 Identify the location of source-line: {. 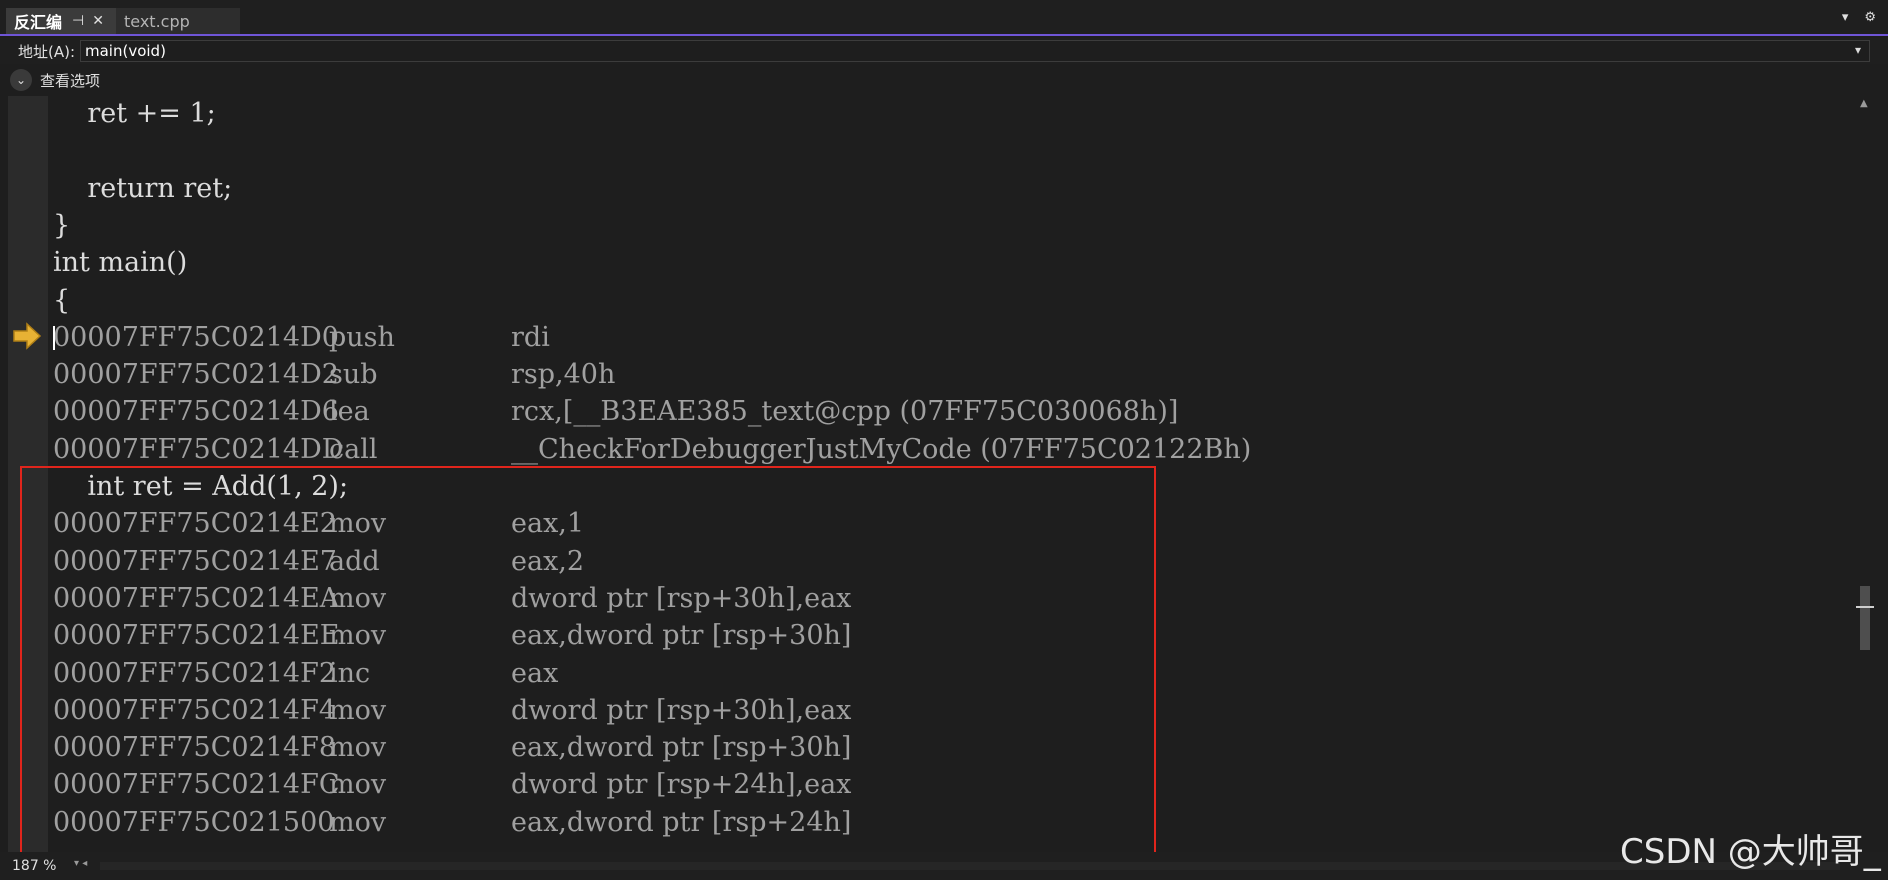
(62, 300).